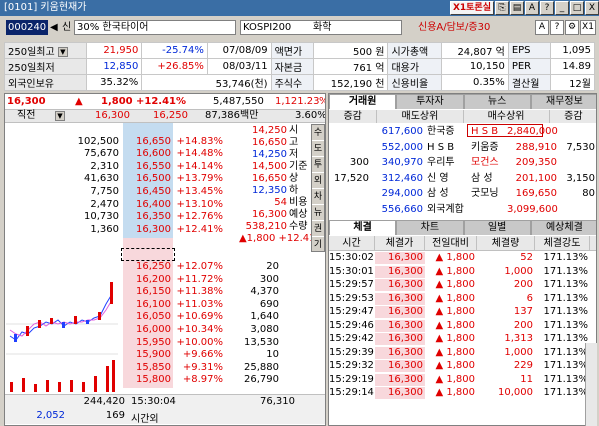 The width and height of the screenshot is (599, 426). What do you see at coordinates (542, 27) in the screenshot?
I see `font-size-button: A` at bounding box center [542, 27].